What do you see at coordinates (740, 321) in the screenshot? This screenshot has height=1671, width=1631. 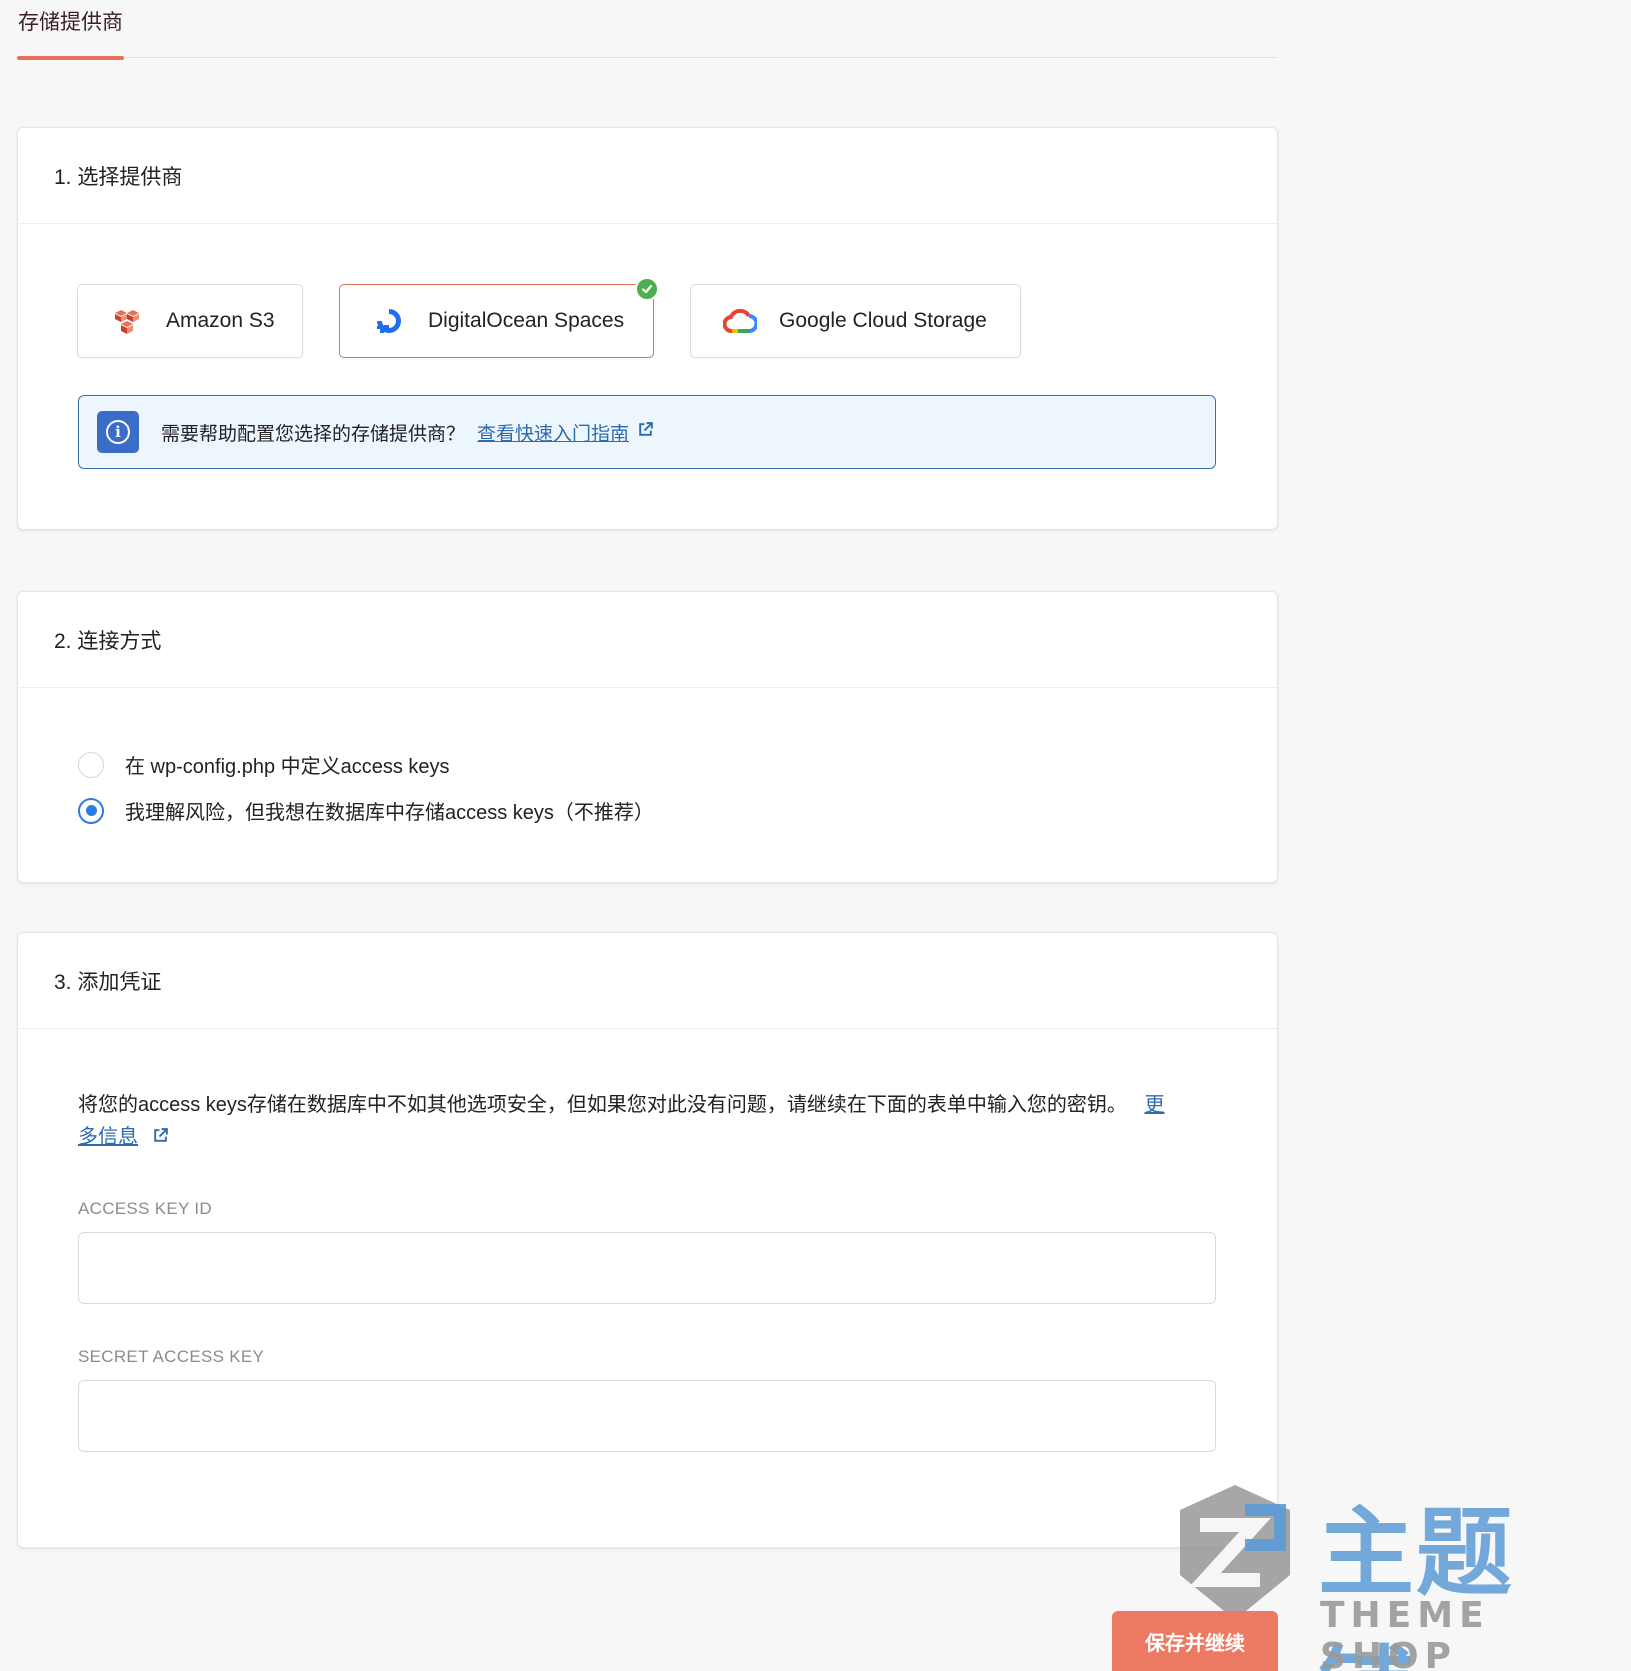 I see `google-cloud-icon` at bounding box center [740, 321].